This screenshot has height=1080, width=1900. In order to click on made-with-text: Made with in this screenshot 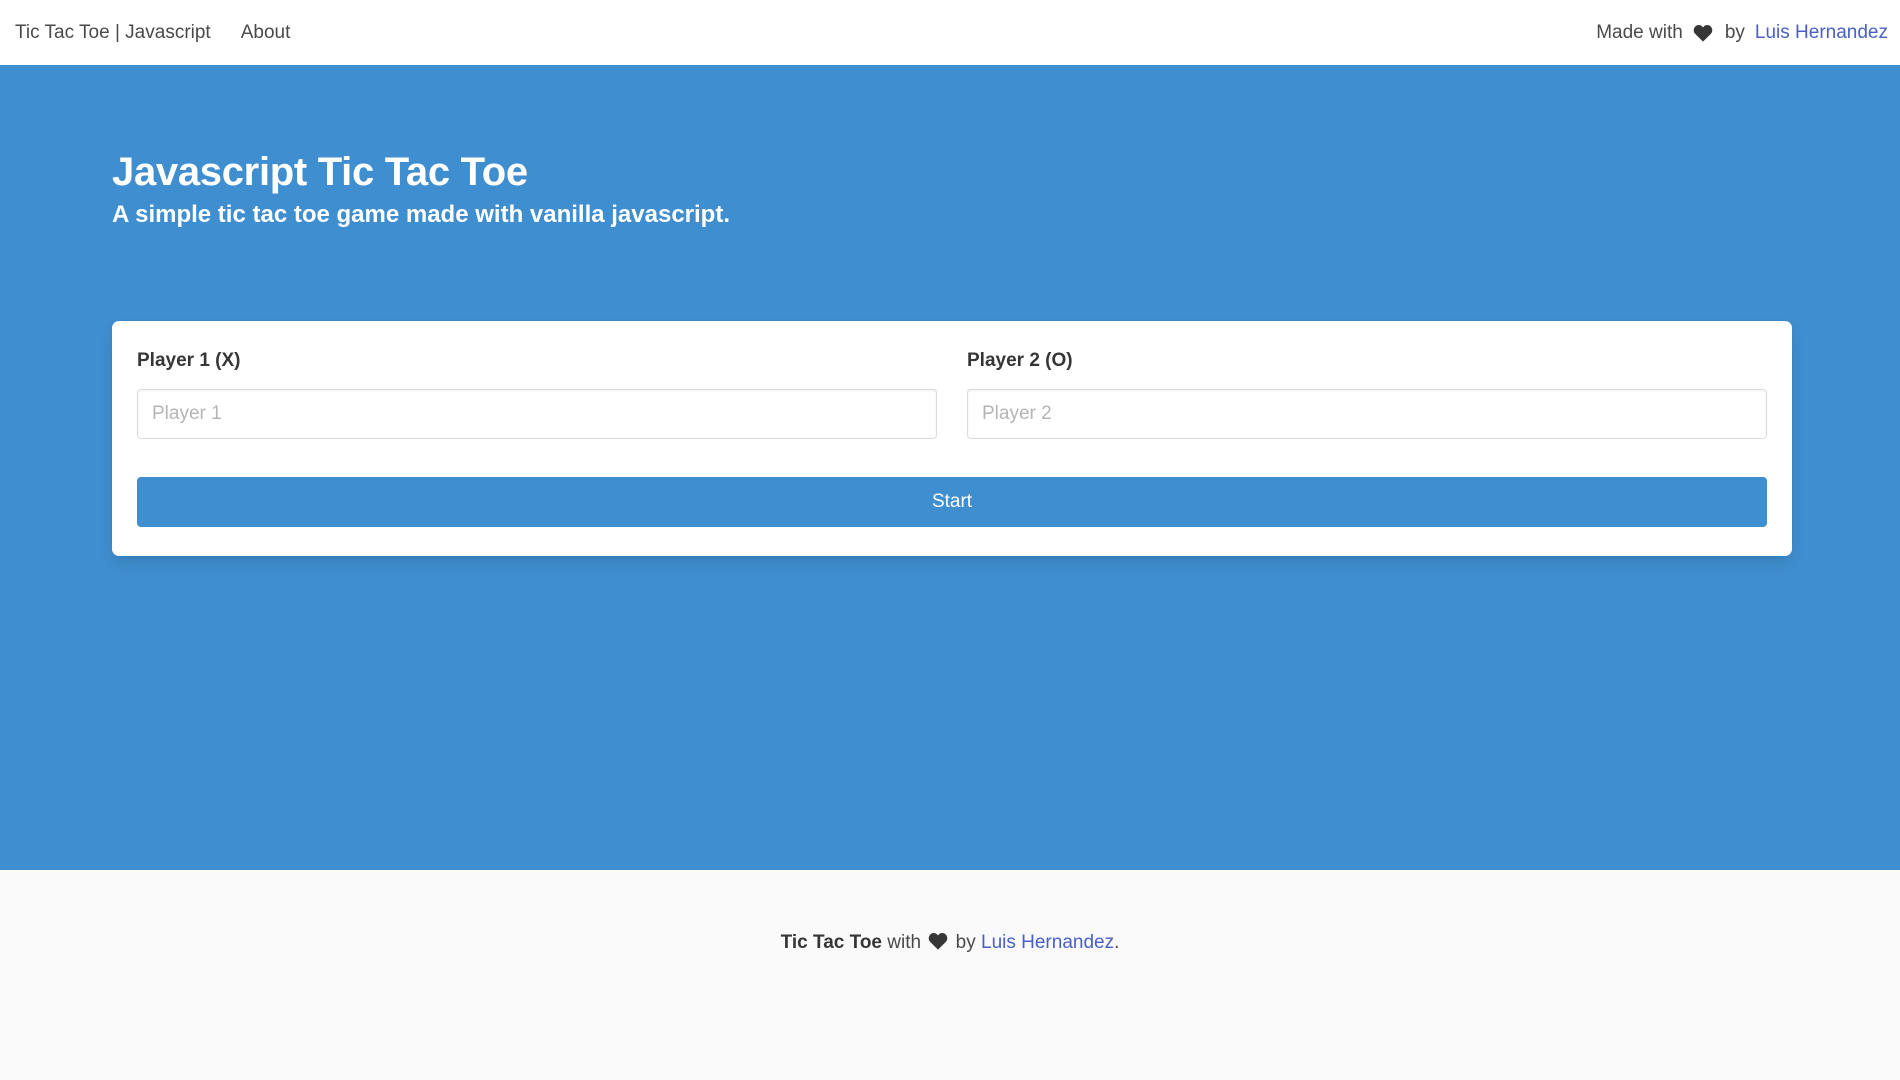, I will do `click(1639, 32)`.